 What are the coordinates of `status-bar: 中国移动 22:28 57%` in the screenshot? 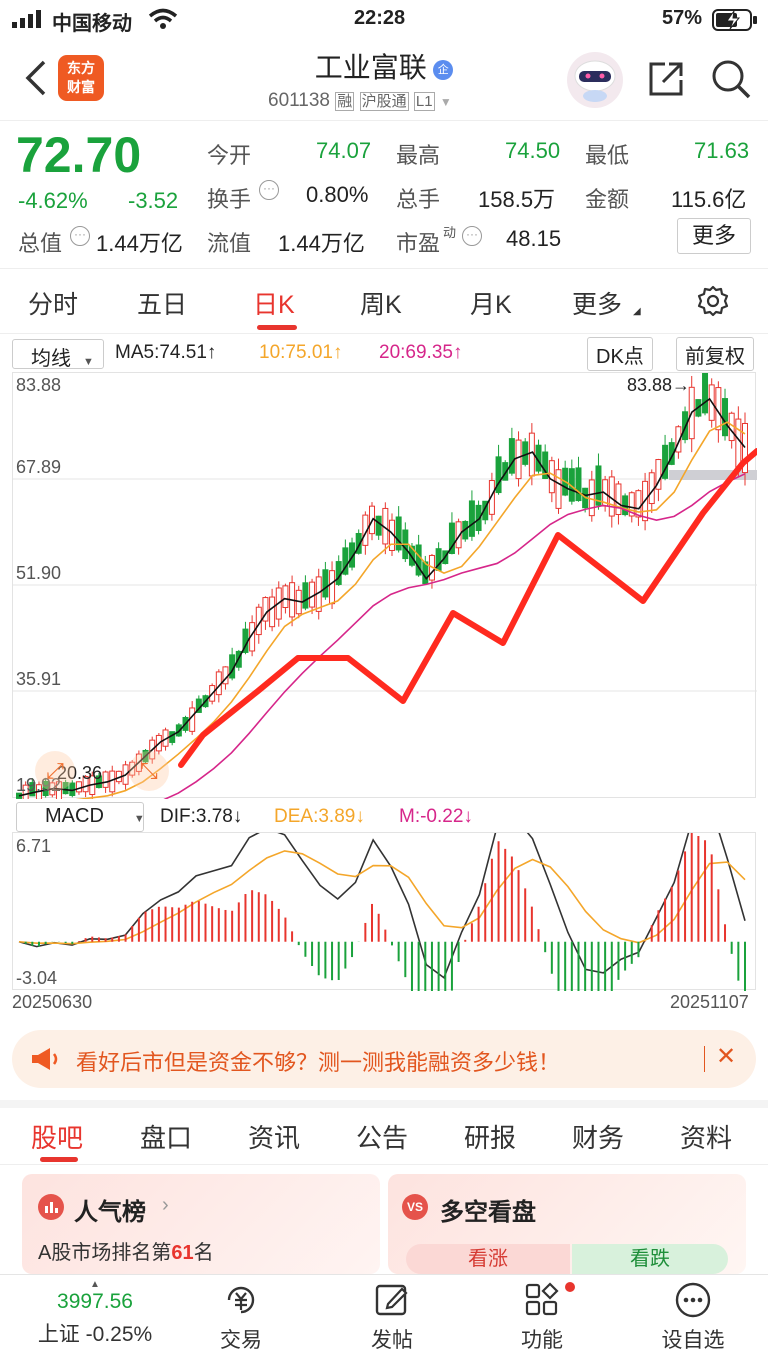 It's located at (384, 20).